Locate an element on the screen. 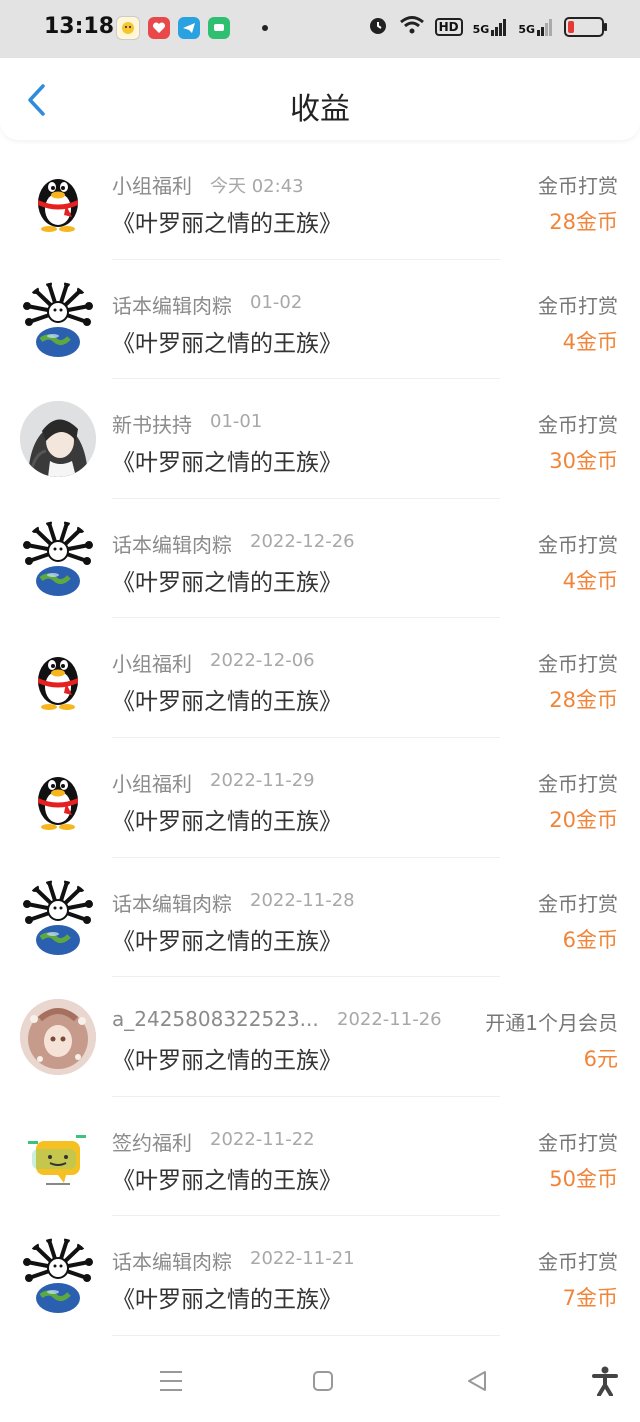 This screenshot has width=640, height=1422. back-nav-button is located at coordinates (477, 1381).